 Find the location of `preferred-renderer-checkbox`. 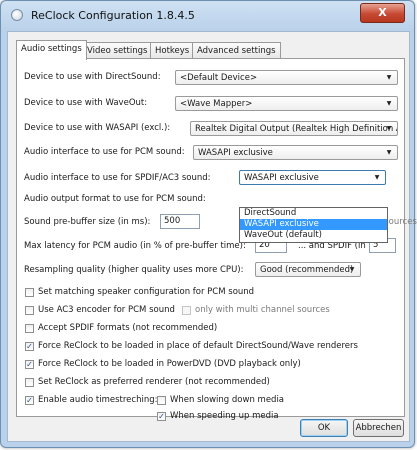

preferred-renderer-checkbox is located at coordinates (29, 382).